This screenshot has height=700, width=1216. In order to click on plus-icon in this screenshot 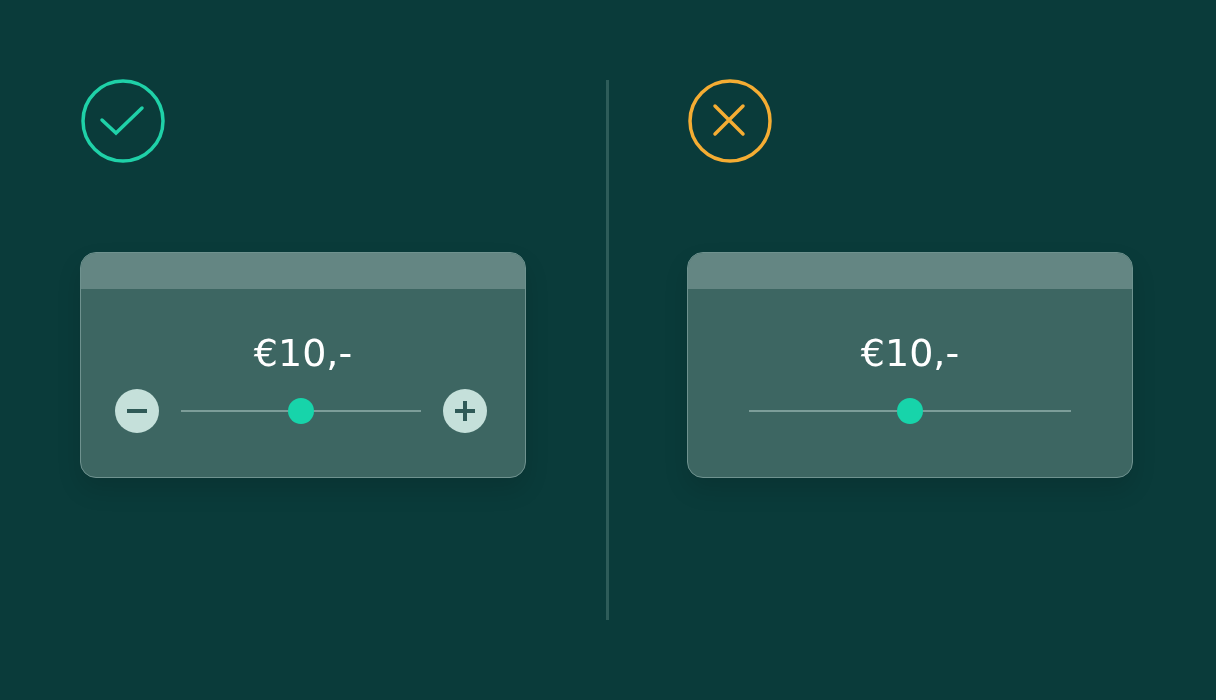, I will do `click(465, 411)`.